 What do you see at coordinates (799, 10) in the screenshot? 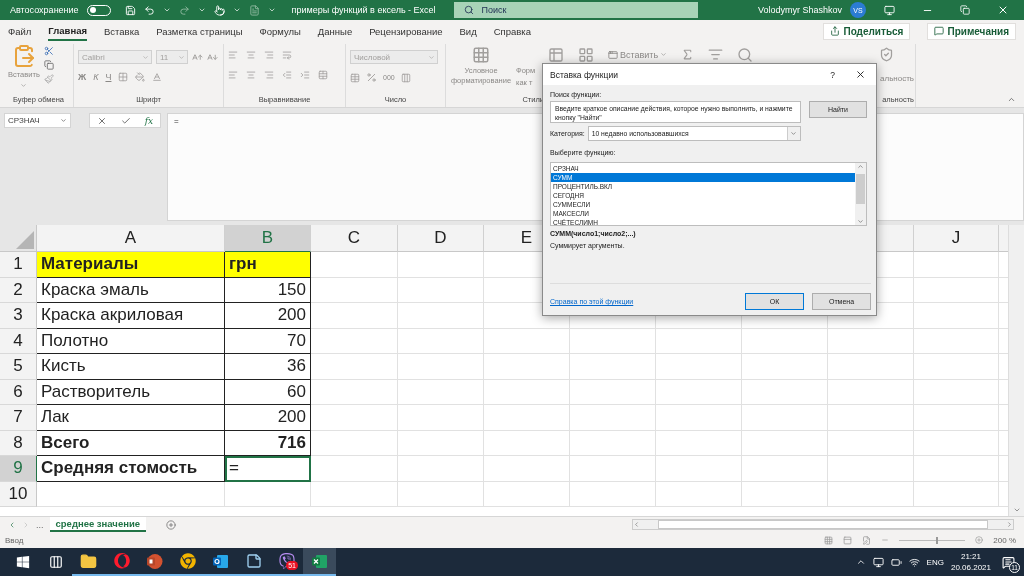
I see `user-name: Volodymyr Shashkov` at bounding box center [799, 10].